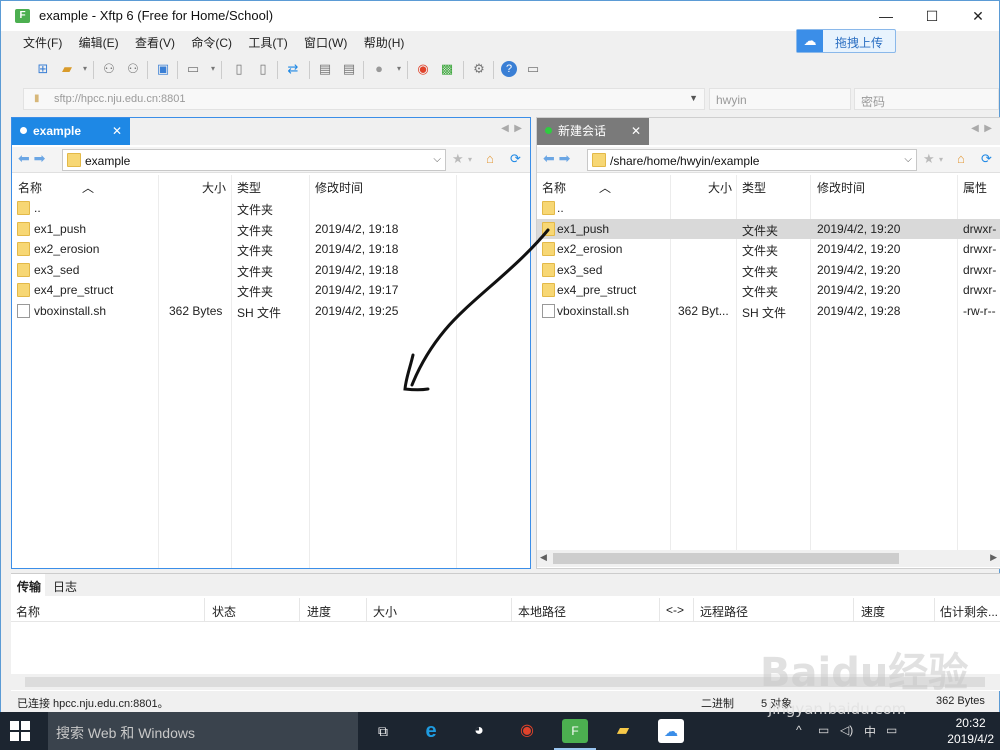  What do you see at coordinates (623, 731) in the screenshot?
I see `file-explorer-icon: ▰` at bounding box center [623, 731].